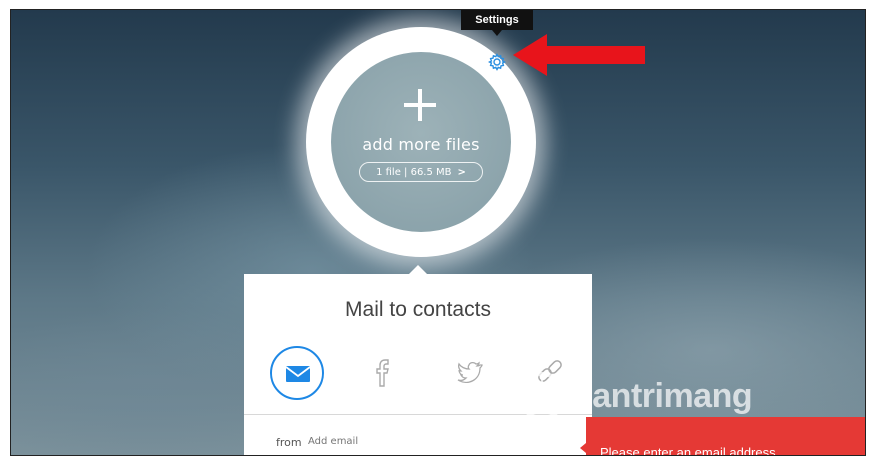  What do you see at coordinates (289, 442) in the screenshot?
I see `from-label: from` at bounding box center [289, 442].